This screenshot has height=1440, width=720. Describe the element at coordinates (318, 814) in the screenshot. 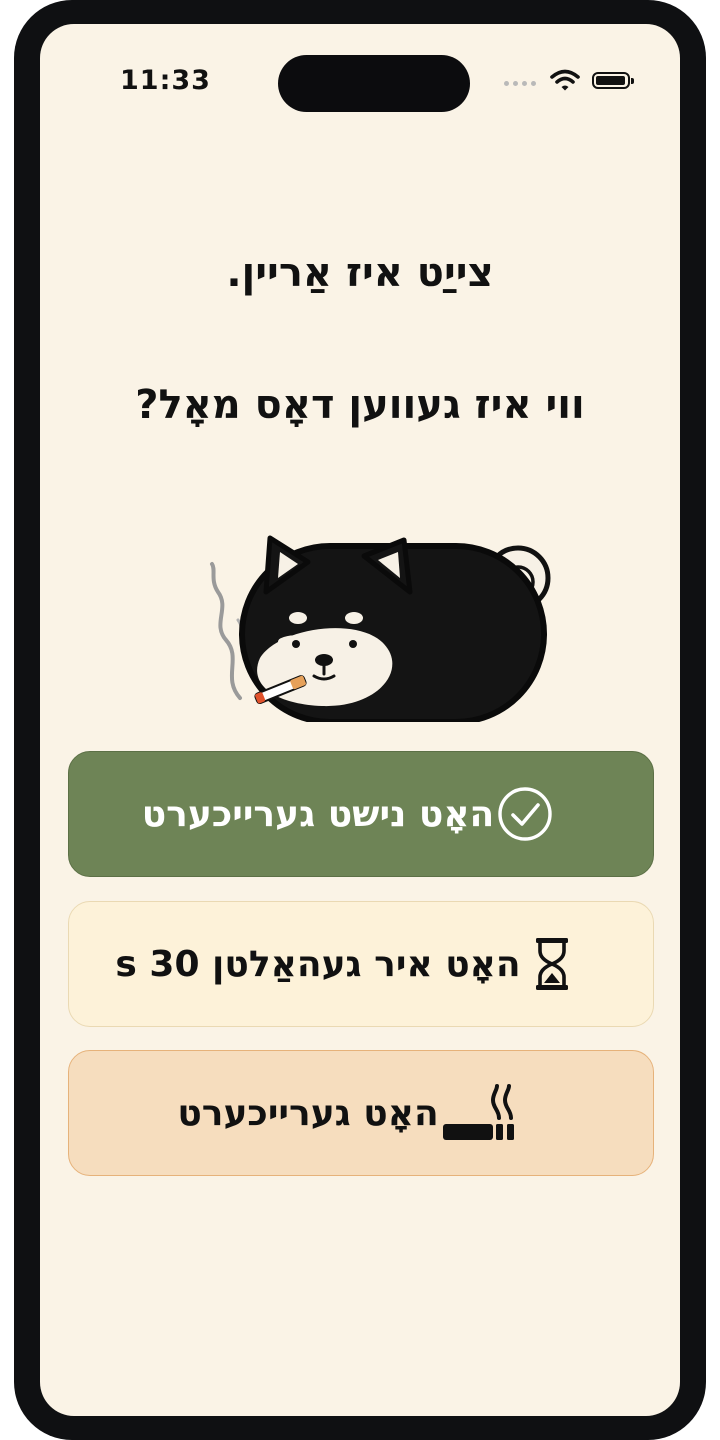

I see `option-did-not-smoke-label: האָט נישט גערייכערט` at that location.